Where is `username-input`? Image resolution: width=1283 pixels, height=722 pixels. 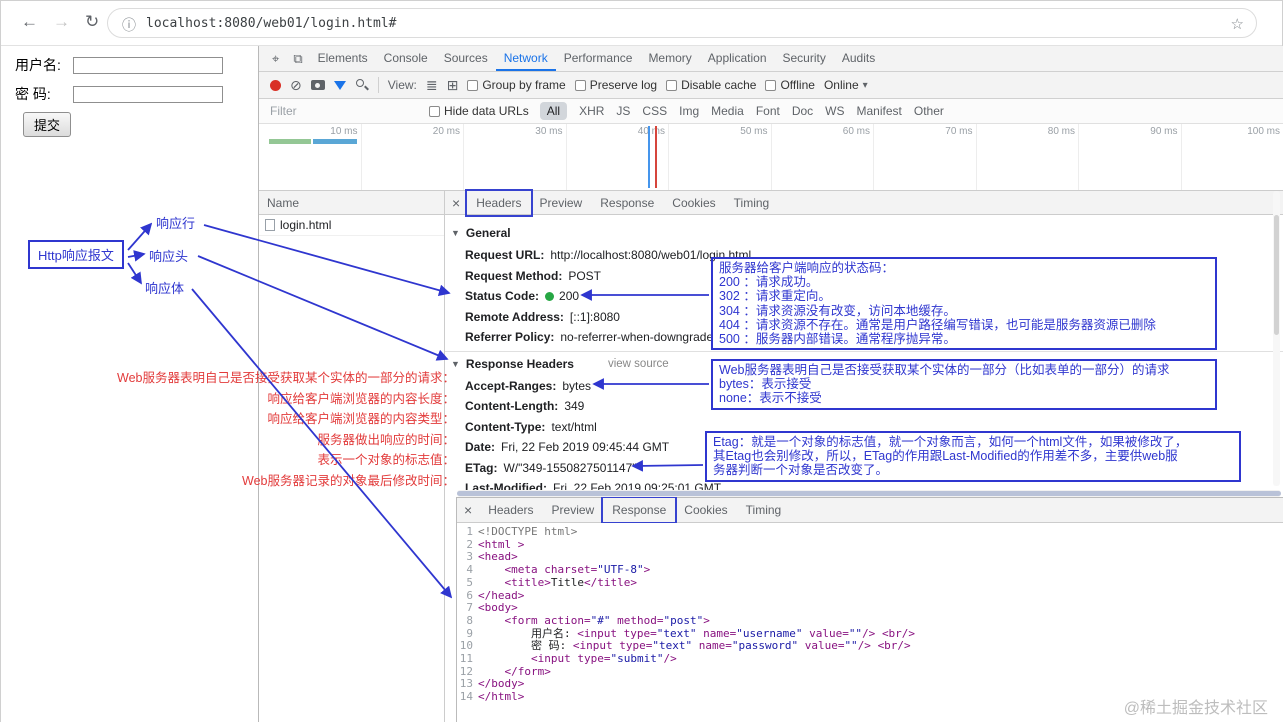 username-input is located at coordinates (148, 65).